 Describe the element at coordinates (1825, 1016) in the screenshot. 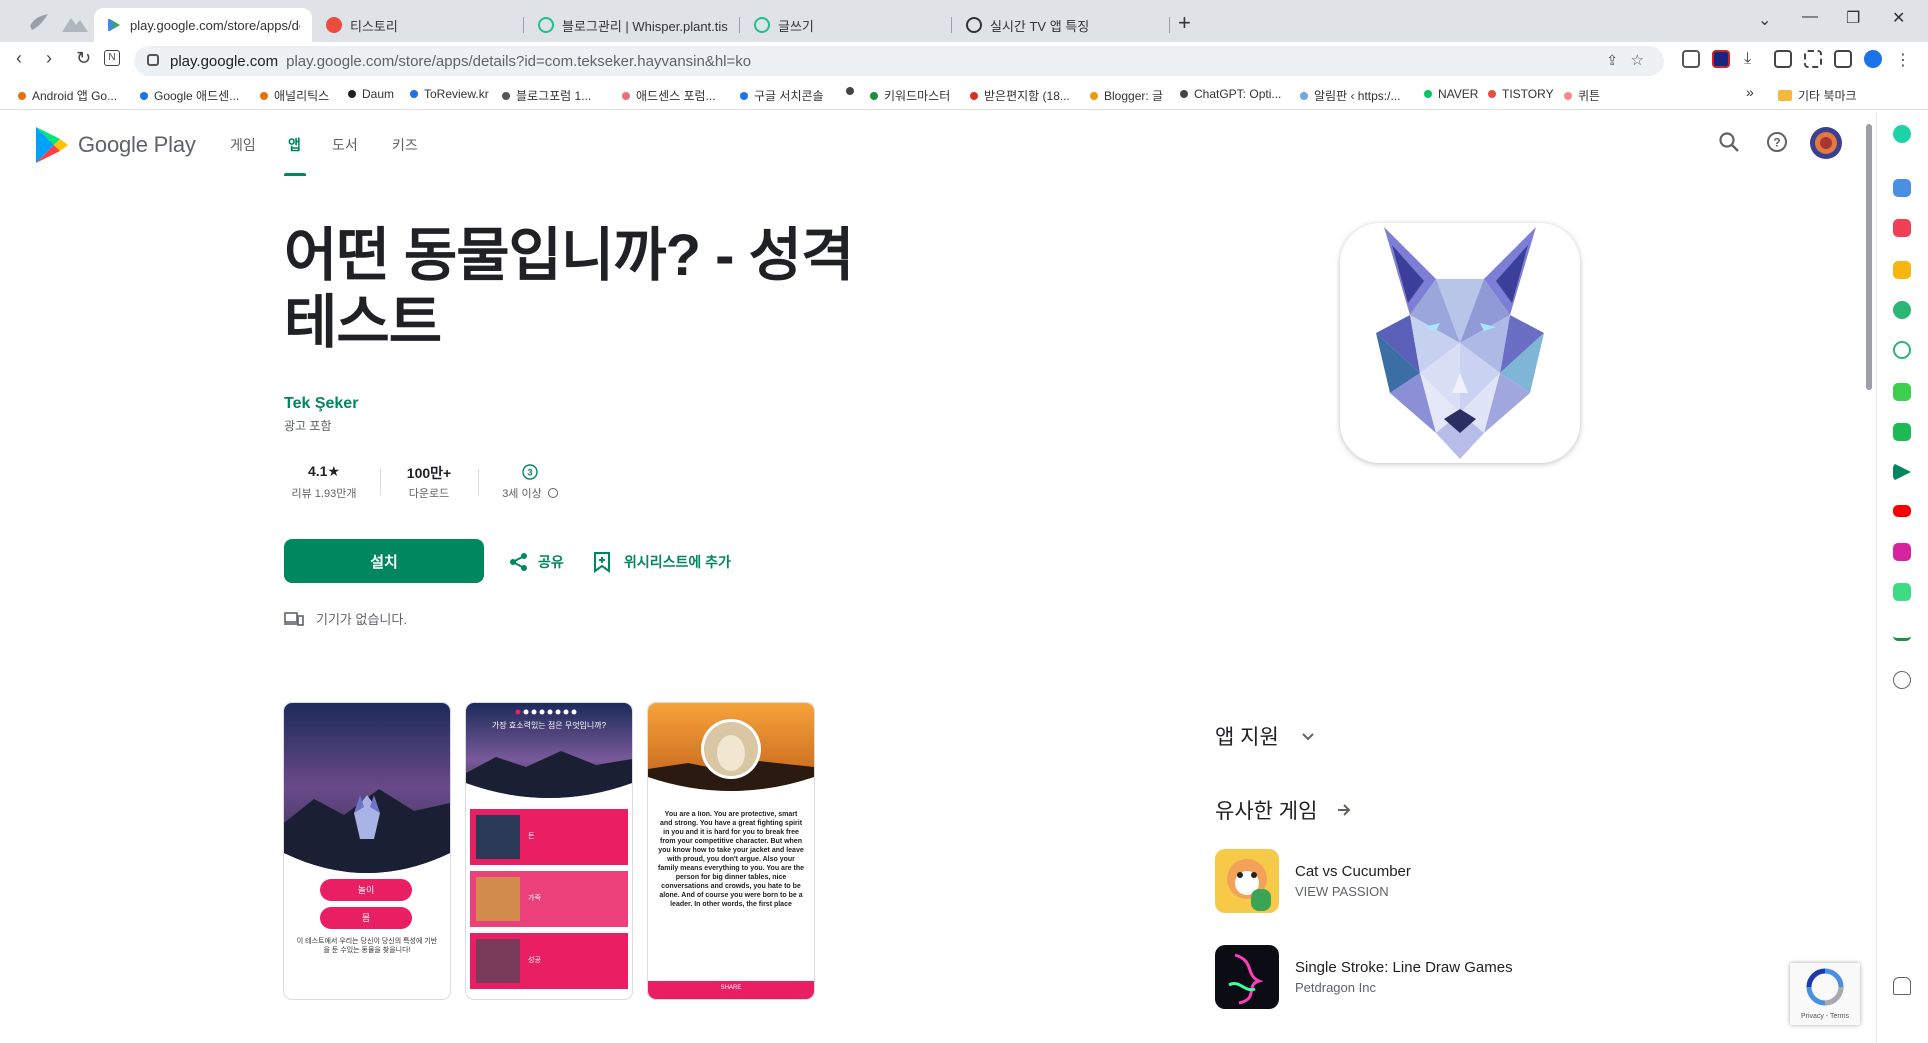

I see `recaptcha-links: Privacy - Terms` at that location.